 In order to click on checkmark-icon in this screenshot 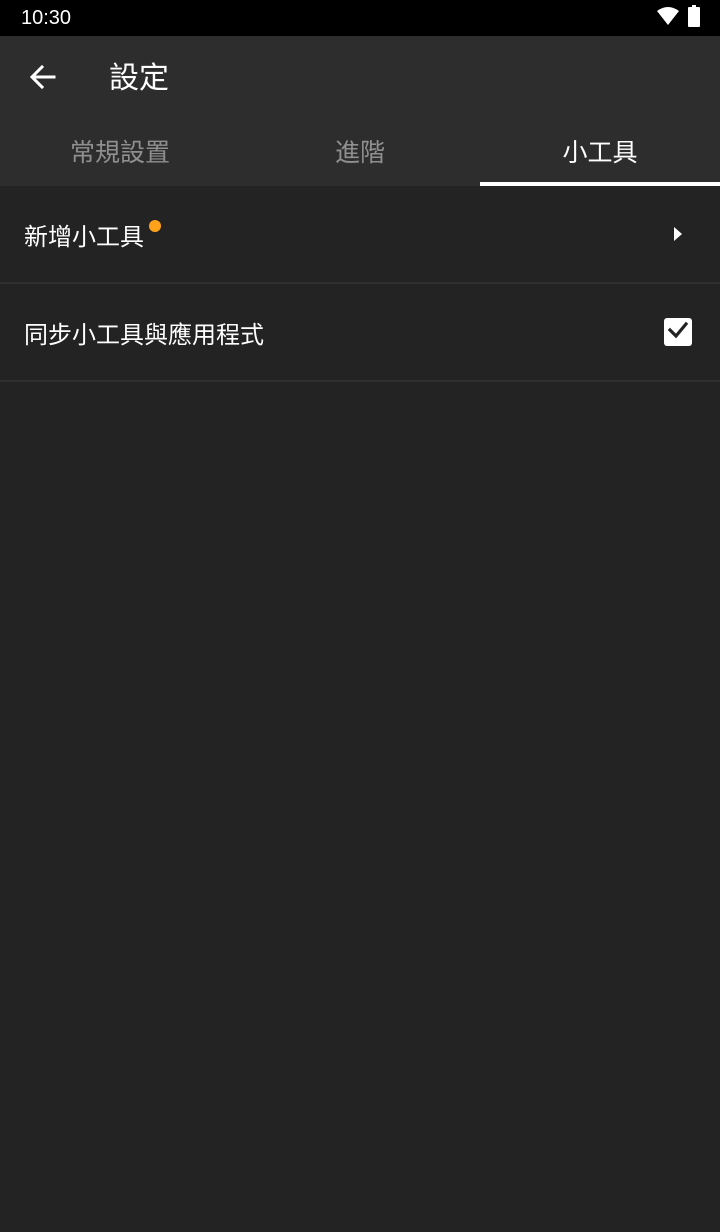, I will do `click(678, 332)`.